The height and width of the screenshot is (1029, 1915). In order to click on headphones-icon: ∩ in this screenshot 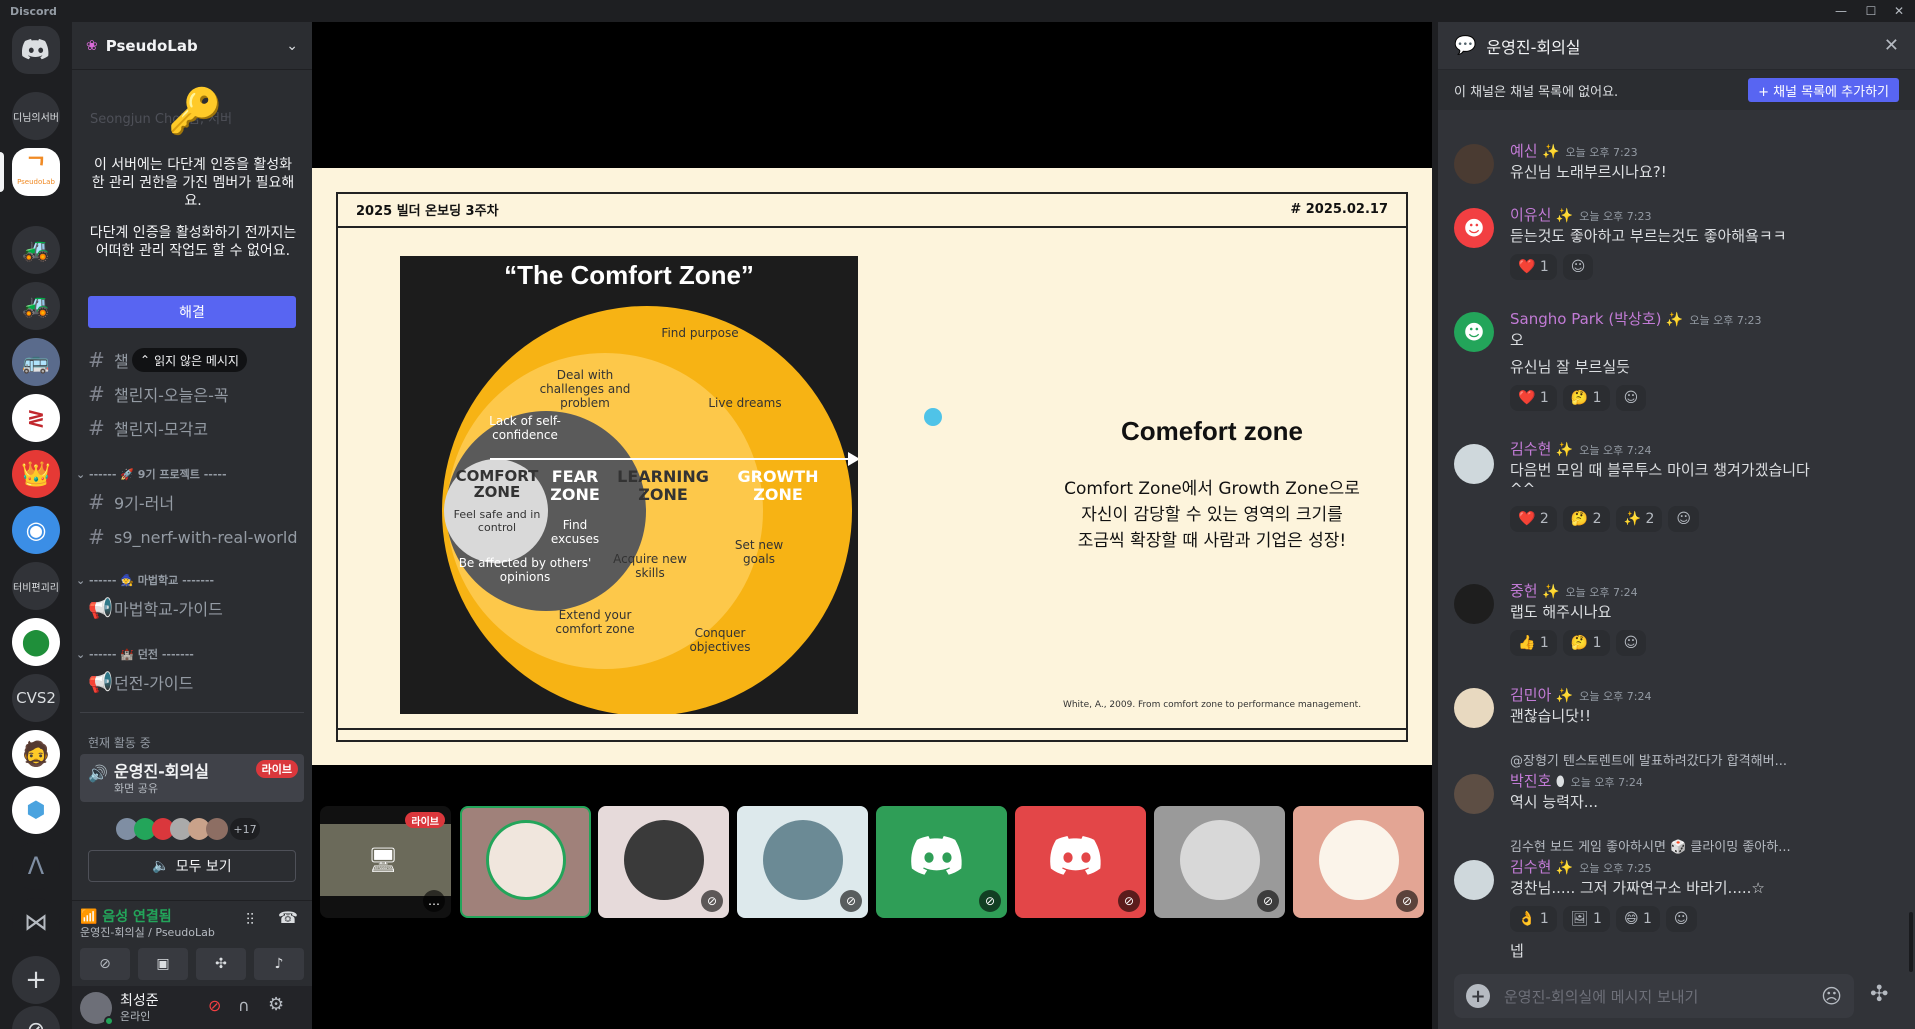, I will do `click(244, 1005)`.